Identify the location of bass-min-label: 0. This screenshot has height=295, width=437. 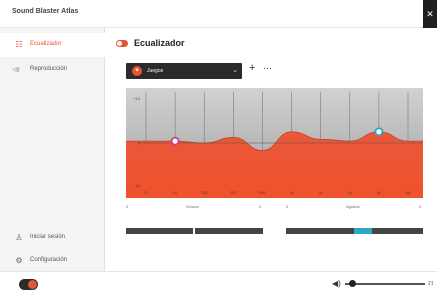
(127, 206).